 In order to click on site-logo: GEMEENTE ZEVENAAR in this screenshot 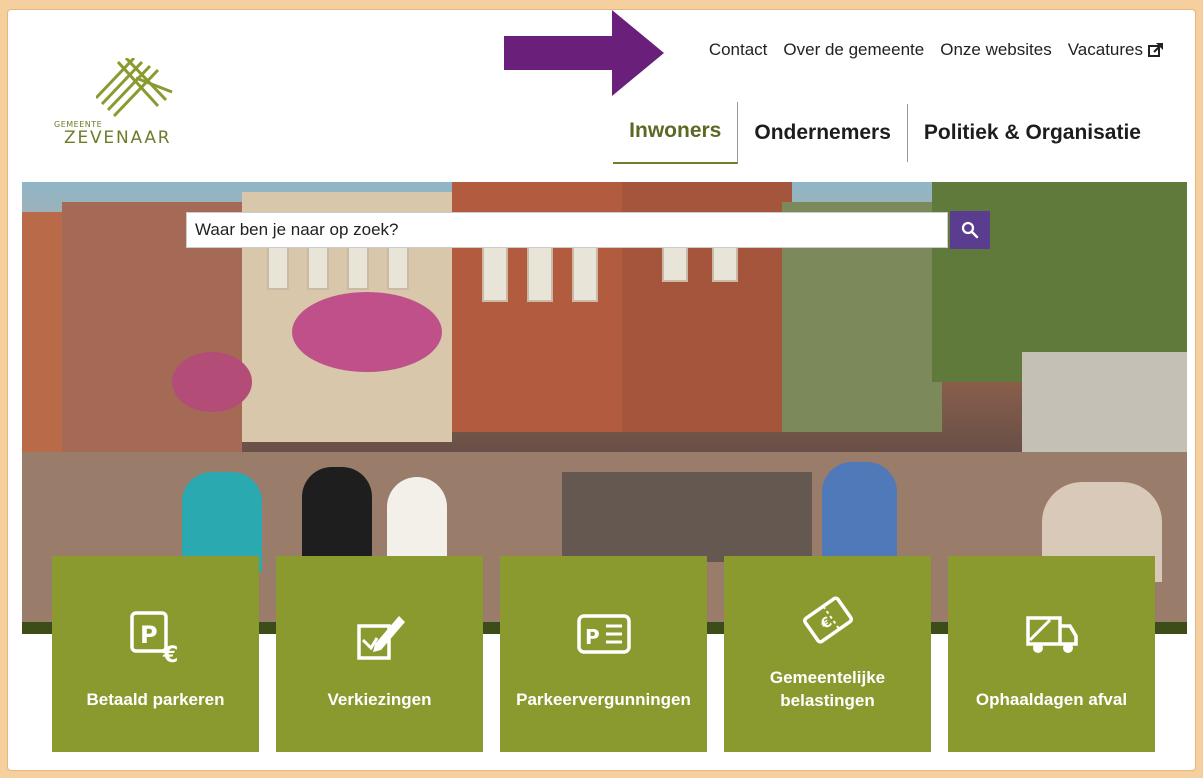, I will do `click(117, 106)`.